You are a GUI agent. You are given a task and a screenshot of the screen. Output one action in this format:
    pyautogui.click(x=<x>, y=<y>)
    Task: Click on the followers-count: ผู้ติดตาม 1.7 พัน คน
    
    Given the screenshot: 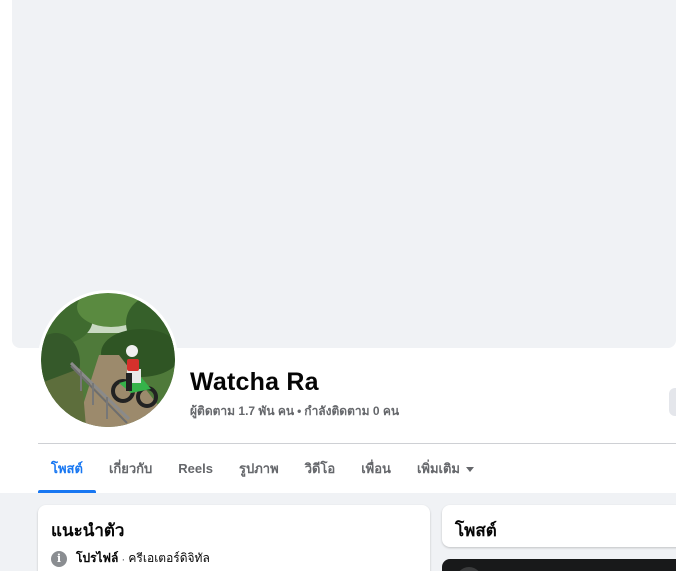 What is the action you would take?
    pyautogui.click(x=242, y=411)
    